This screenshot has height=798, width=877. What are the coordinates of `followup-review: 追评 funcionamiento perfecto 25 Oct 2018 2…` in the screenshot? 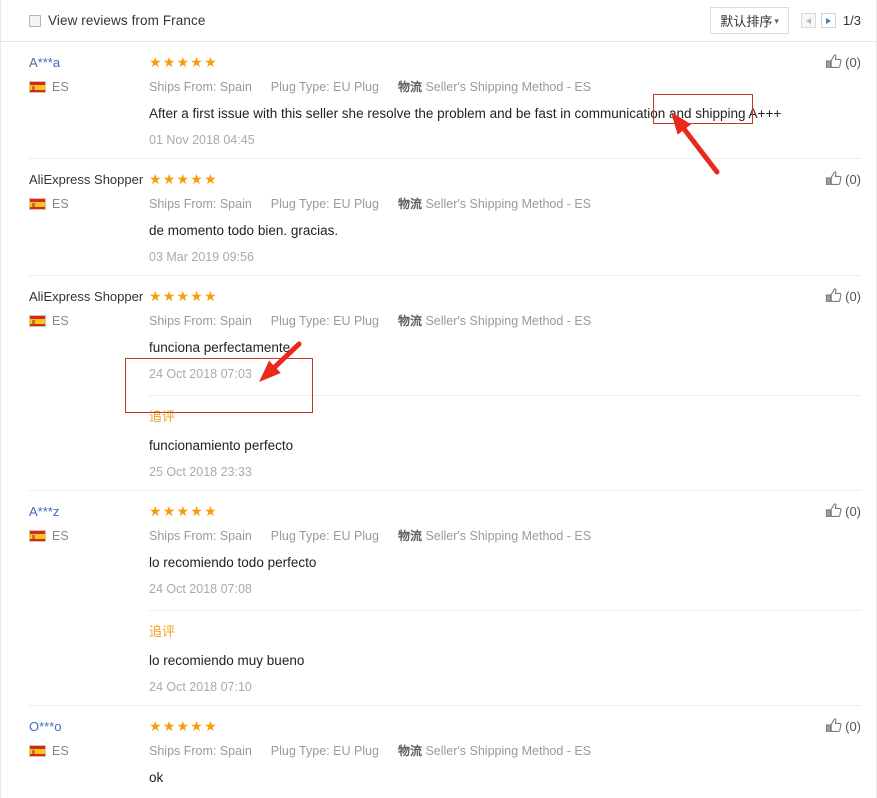 It's located at (505, 437).